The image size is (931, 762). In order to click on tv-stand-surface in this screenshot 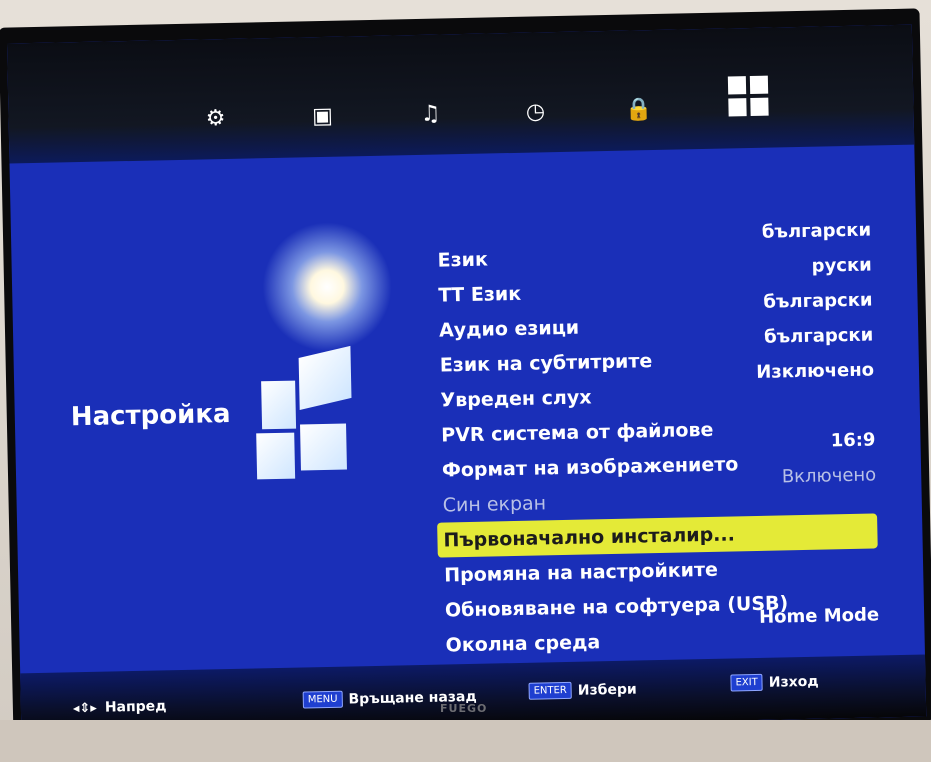, I will do `click(465, 741)`.